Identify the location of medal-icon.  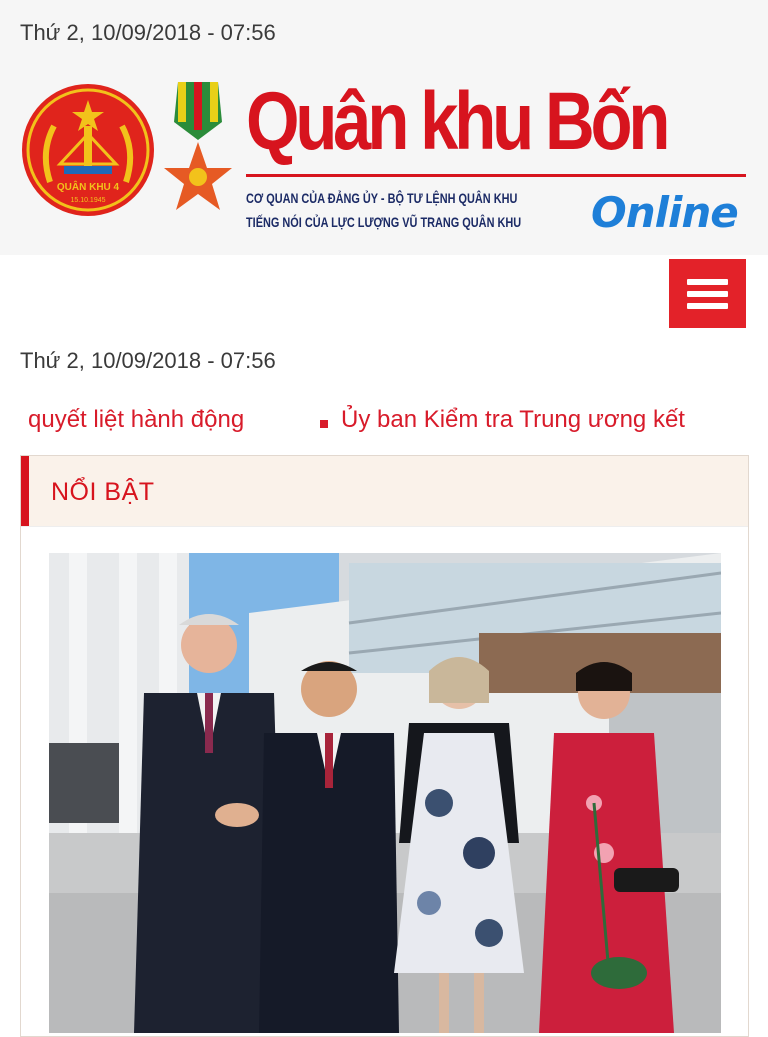
(198, 151).